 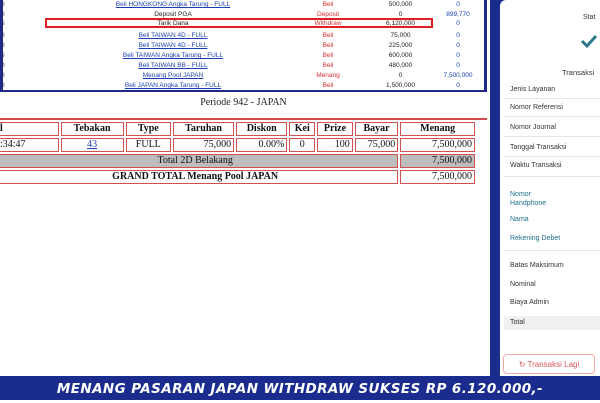 I want to click on menang-cell: 7,500,000, so click(x=437, y=145).